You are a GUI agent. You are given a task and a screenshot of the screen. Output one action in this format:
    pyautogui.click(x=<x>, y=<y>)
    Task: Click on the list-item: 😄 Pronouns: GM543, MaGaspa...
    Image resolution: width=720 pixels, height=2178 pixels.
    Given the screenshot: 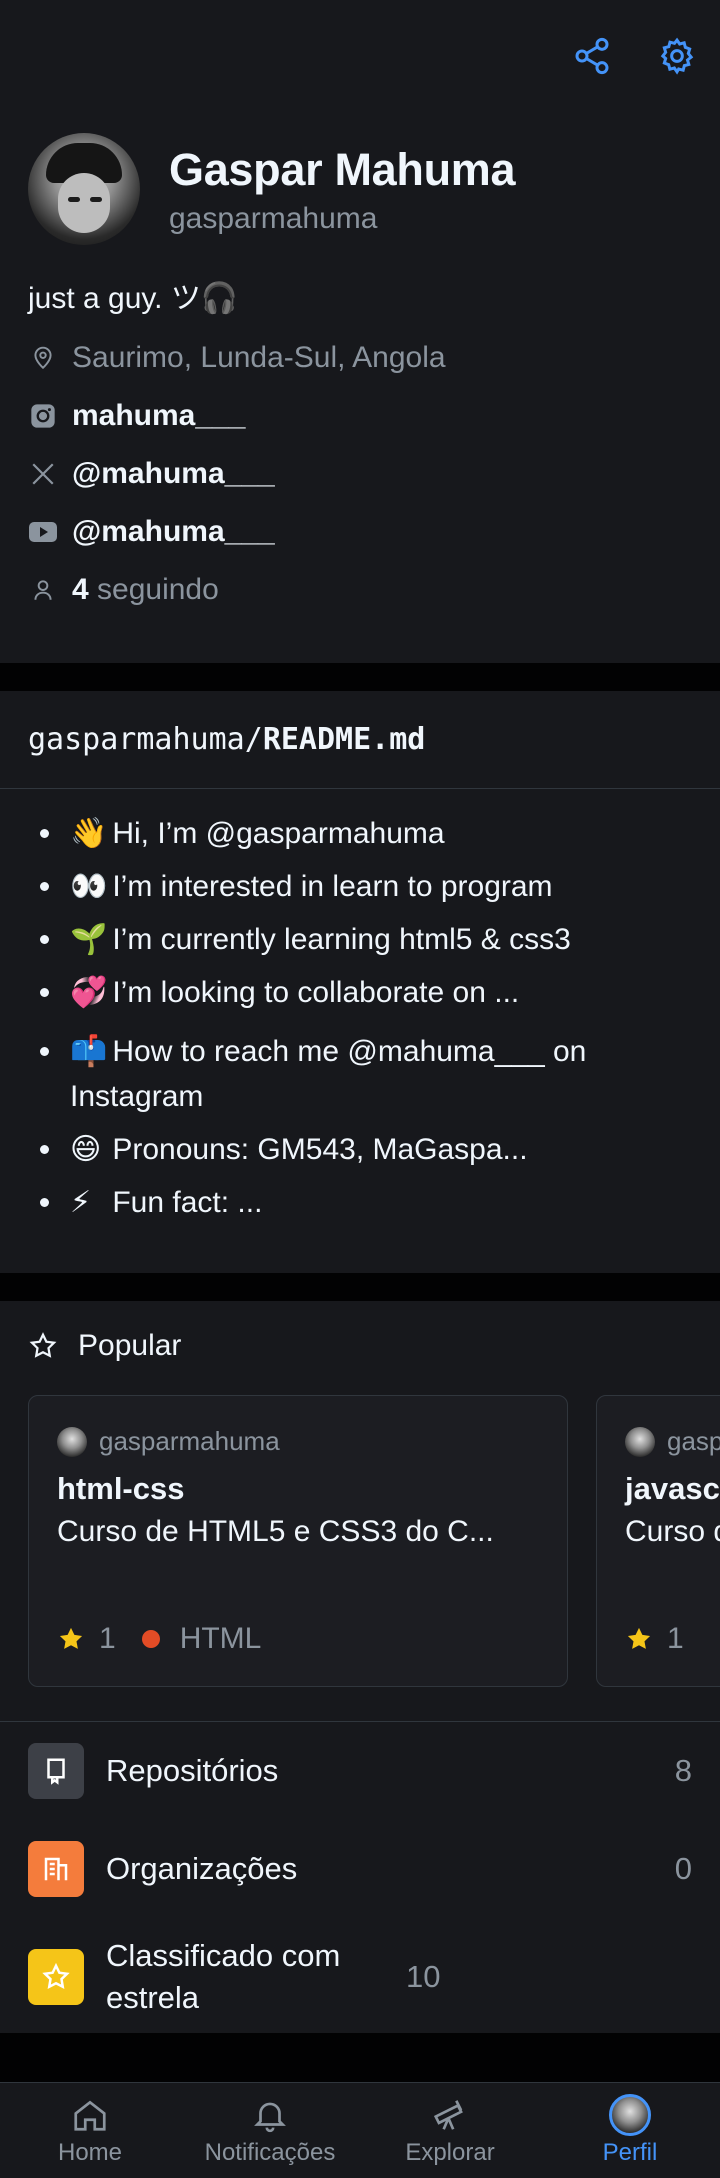 What is the action you would take?
    pyautogui.click(x=360, y=1149)
    